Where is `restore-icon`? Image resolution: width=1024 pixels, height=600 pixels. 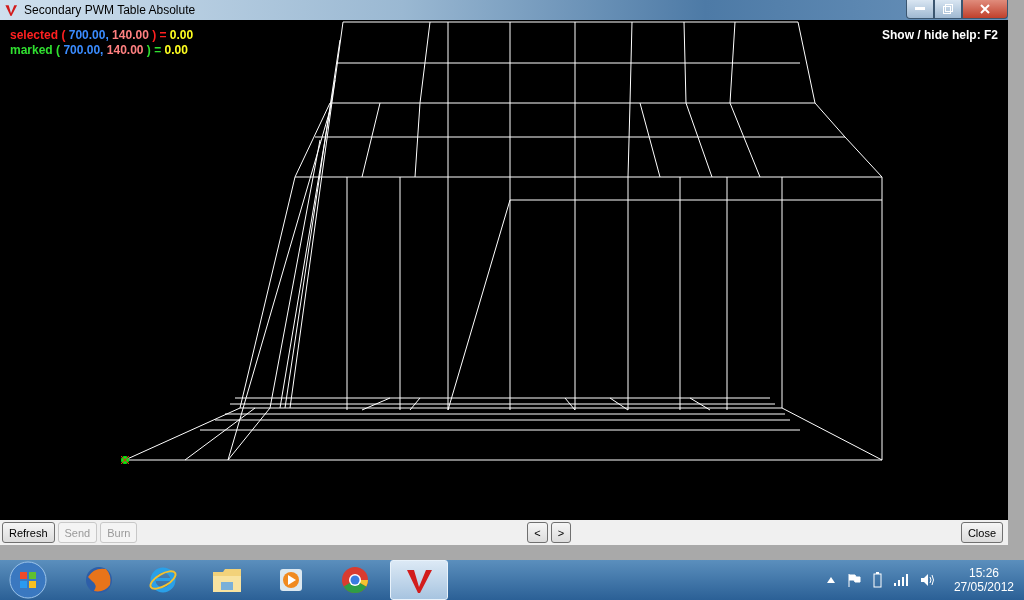 restore-icon is located at coordinates (948, 9).